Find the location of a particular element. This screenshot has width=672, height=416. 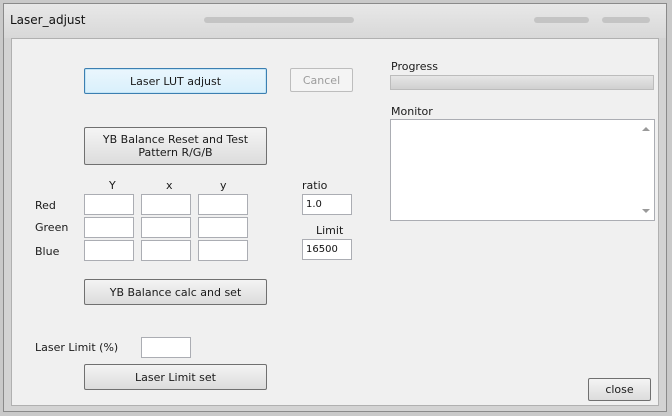

scroll-down-arrow-icon is located at coordinates (646, 211).